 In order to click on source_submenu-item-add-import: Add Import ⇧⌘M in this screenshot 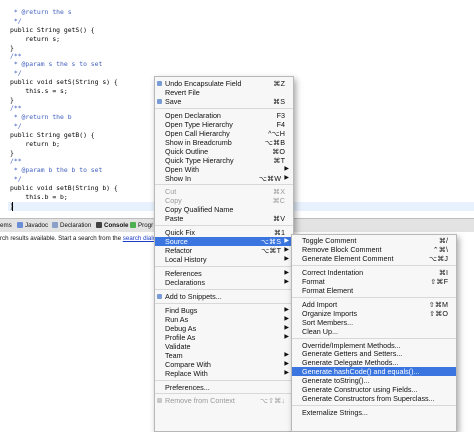, I will do `click(374, 304)`.